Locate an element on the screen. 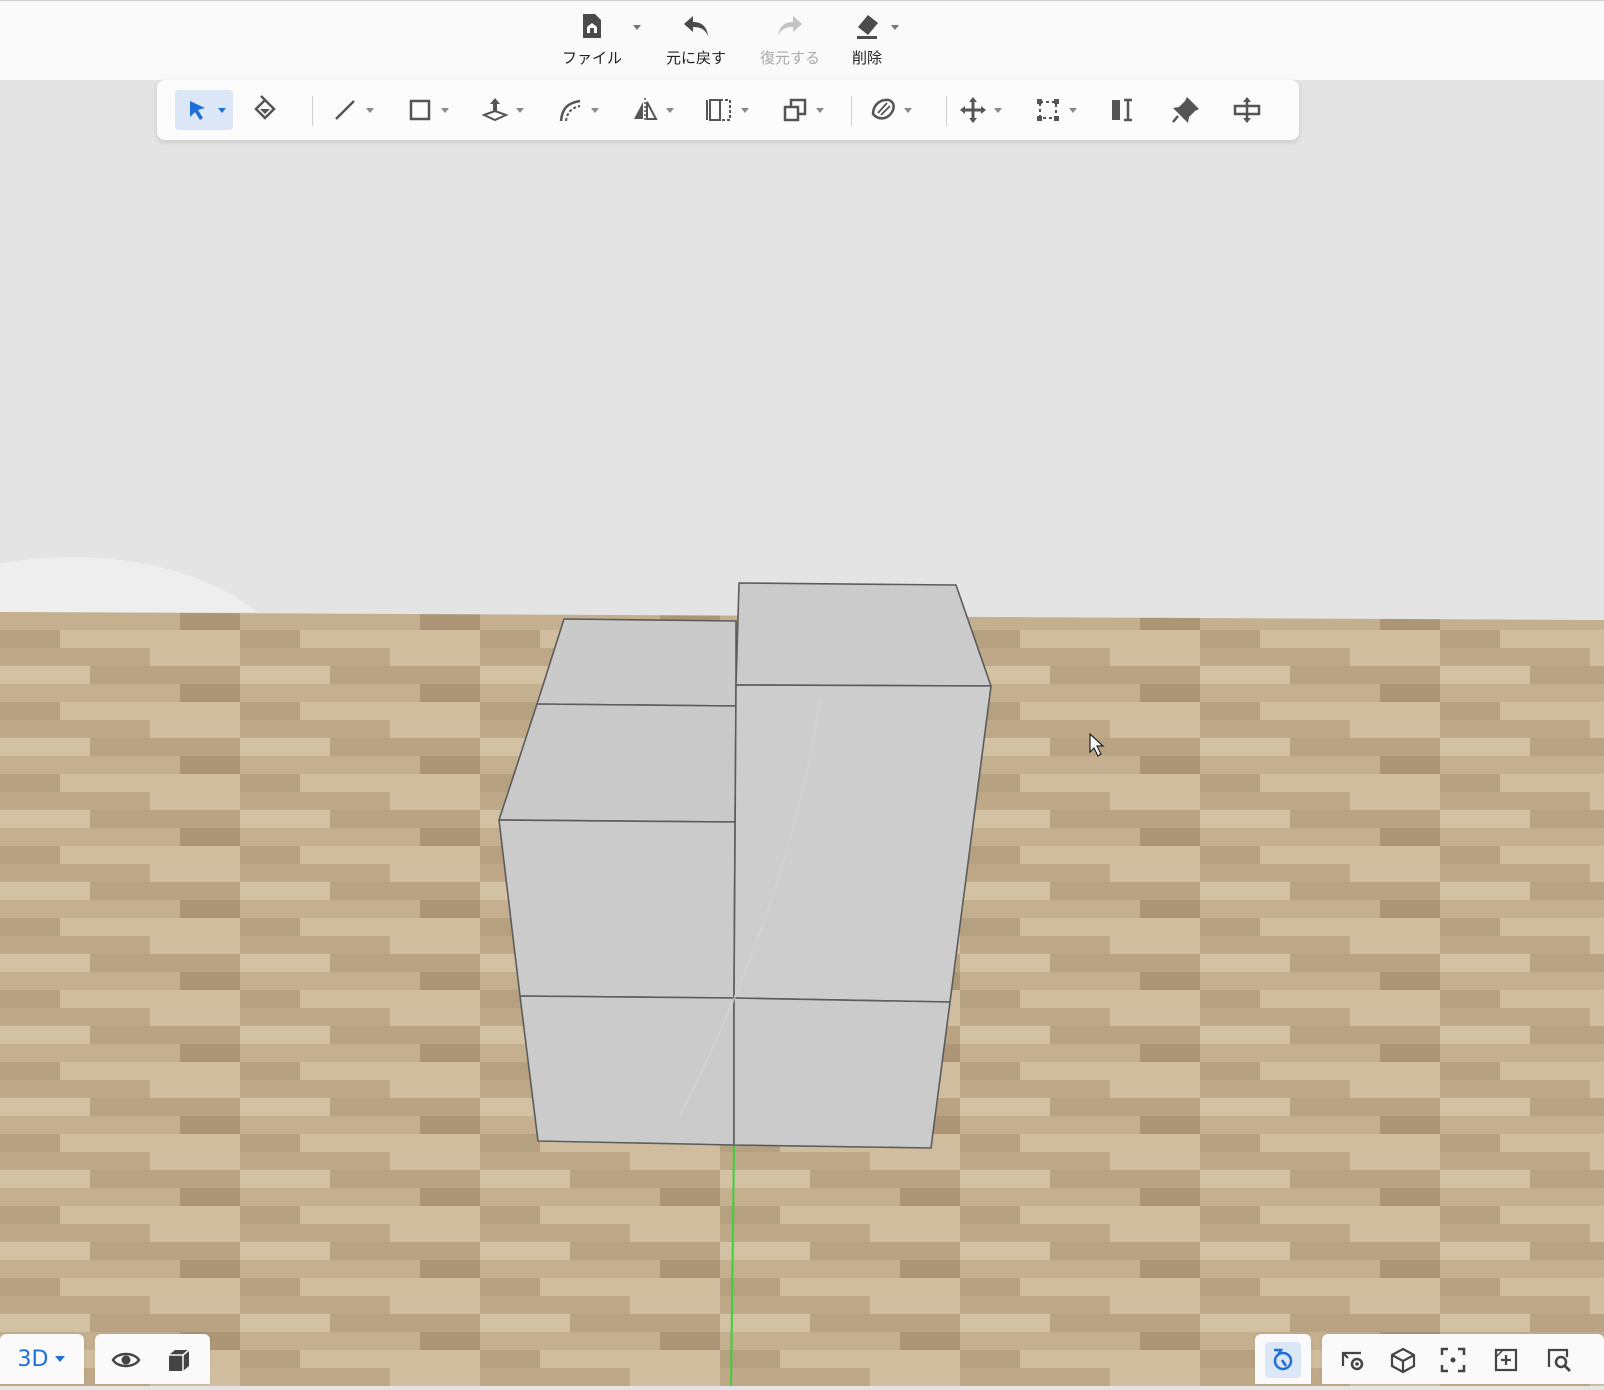  pin-icon is located at coordinates (1185, 110).